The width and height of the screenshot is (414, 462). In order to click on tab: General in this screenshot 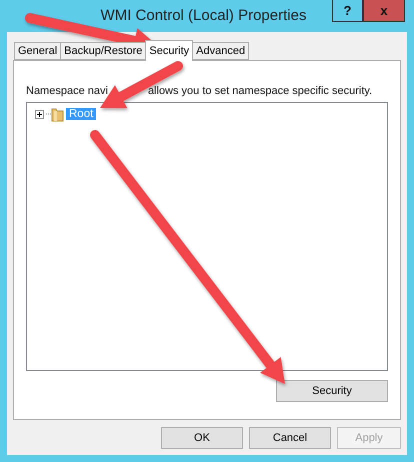, I will do `click(38, 51)`.